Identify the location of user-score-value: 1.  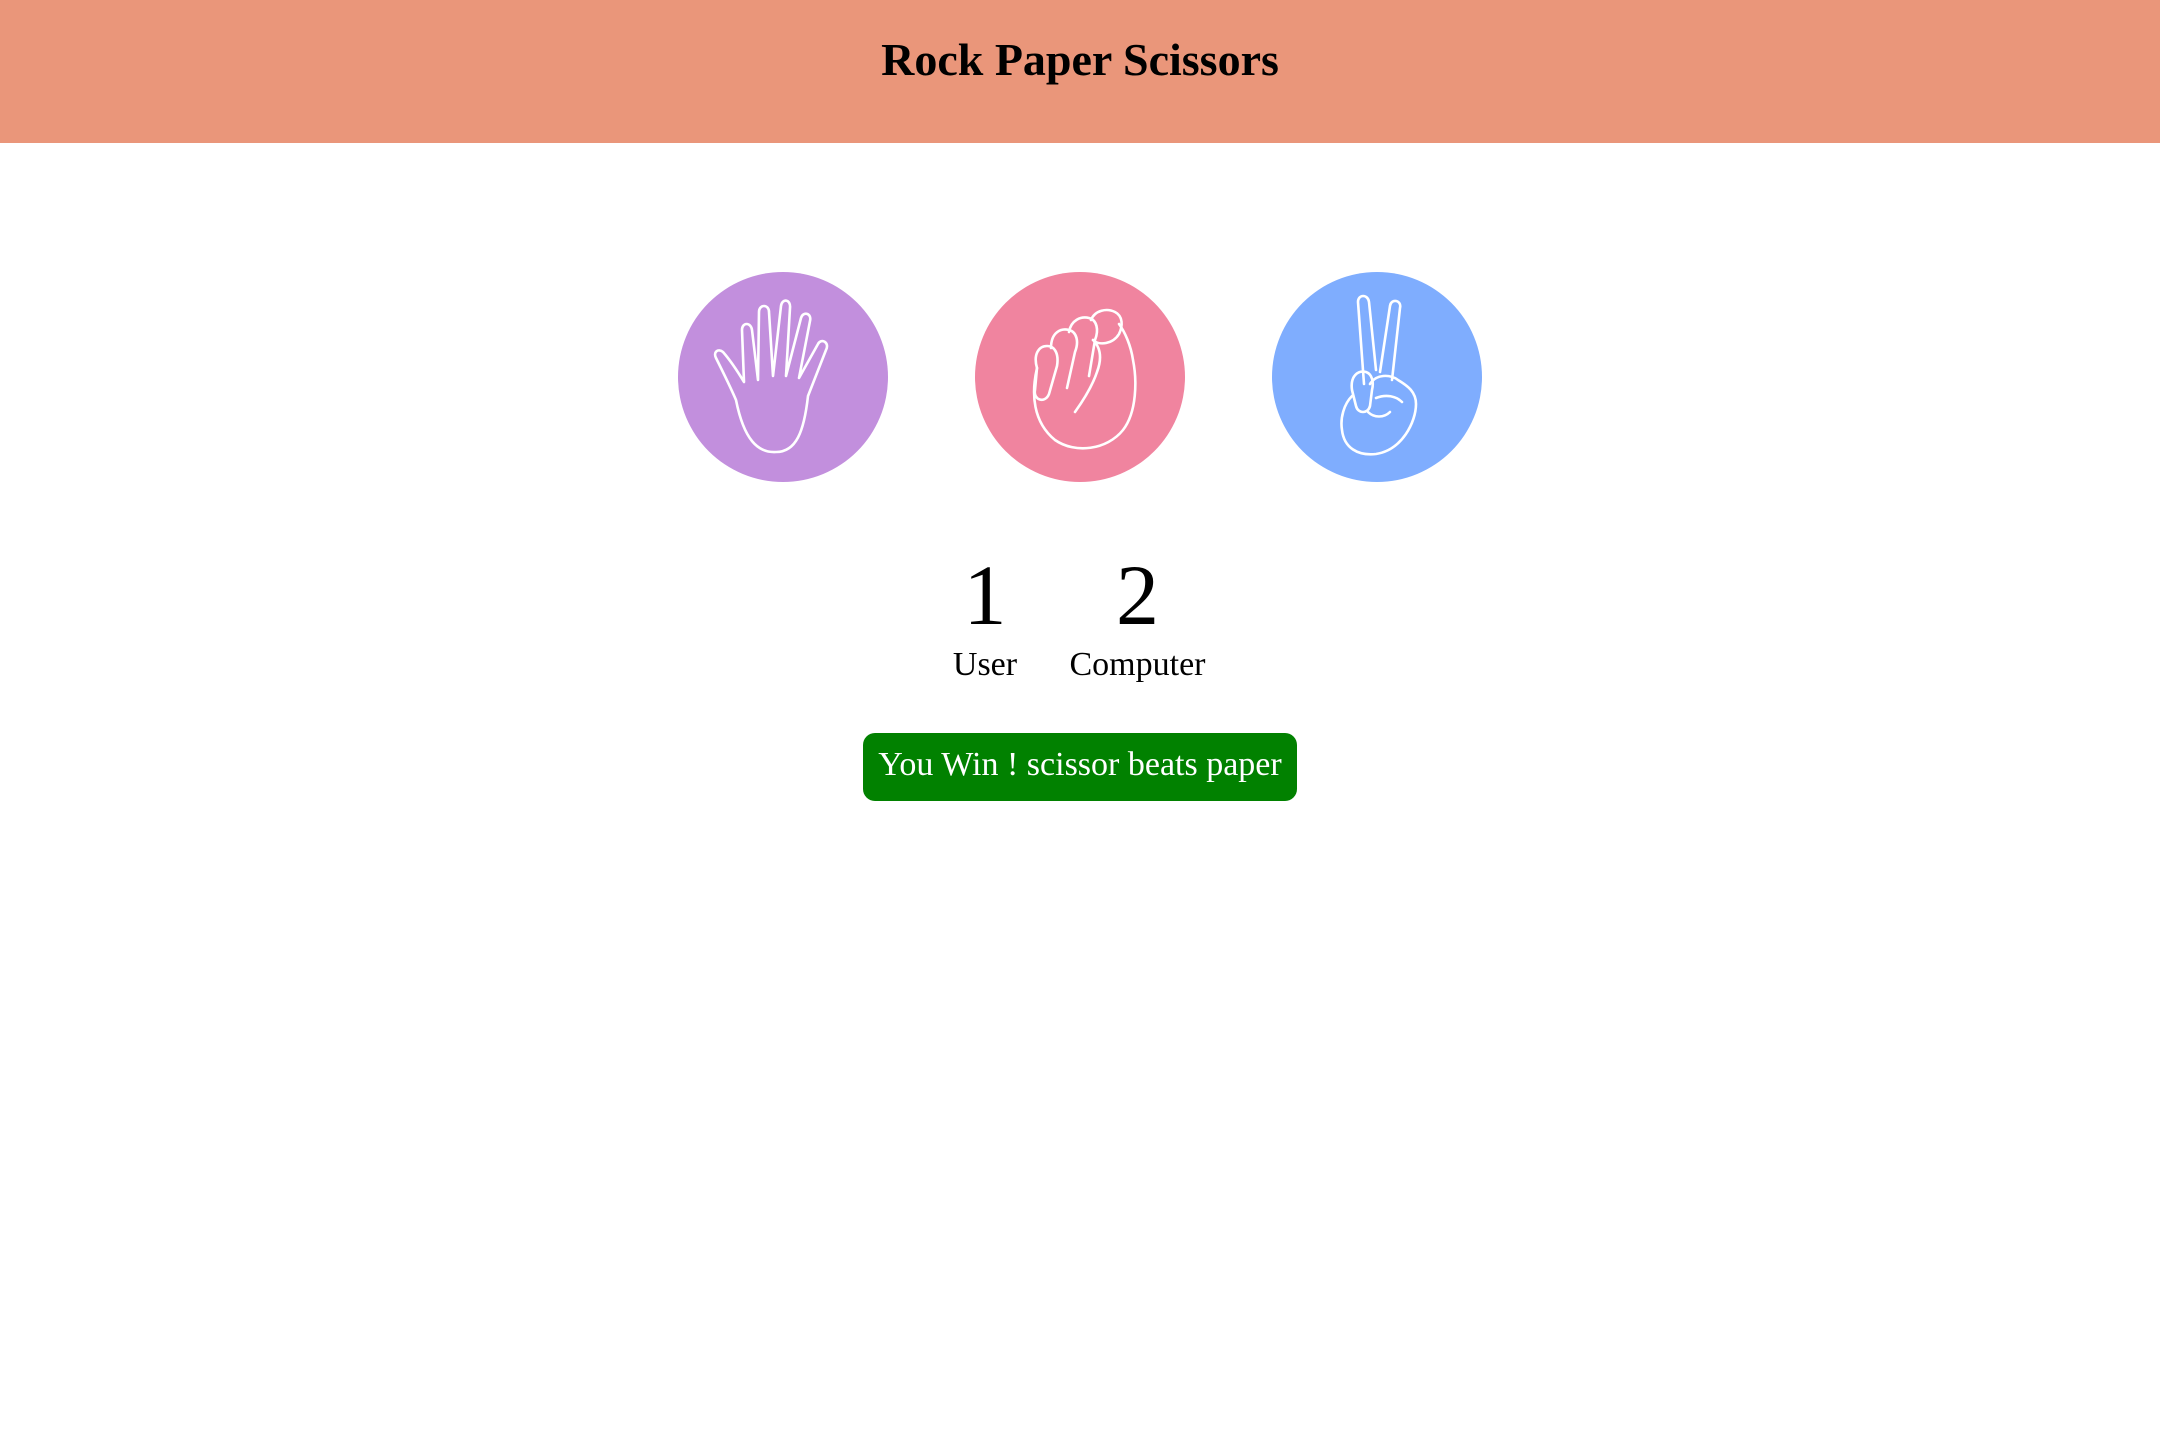
(985, 595).